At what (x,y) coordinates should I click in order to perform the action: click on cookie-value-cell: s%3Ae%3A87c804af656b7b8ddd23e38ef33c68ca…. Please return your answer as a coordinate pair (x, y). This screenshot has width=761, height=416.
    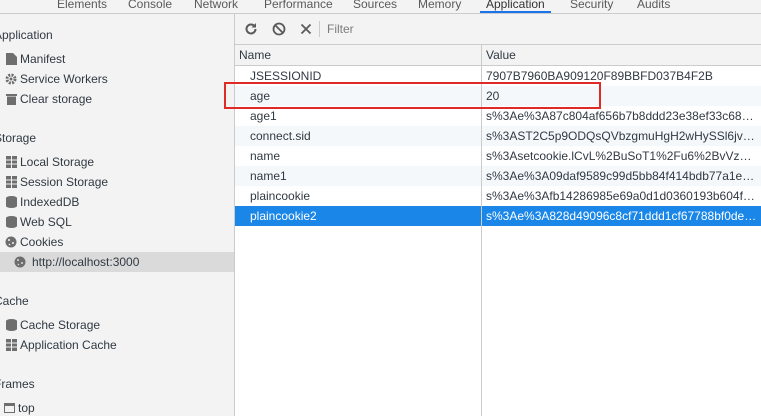
    Looking at the image, I should click on (622, 116).